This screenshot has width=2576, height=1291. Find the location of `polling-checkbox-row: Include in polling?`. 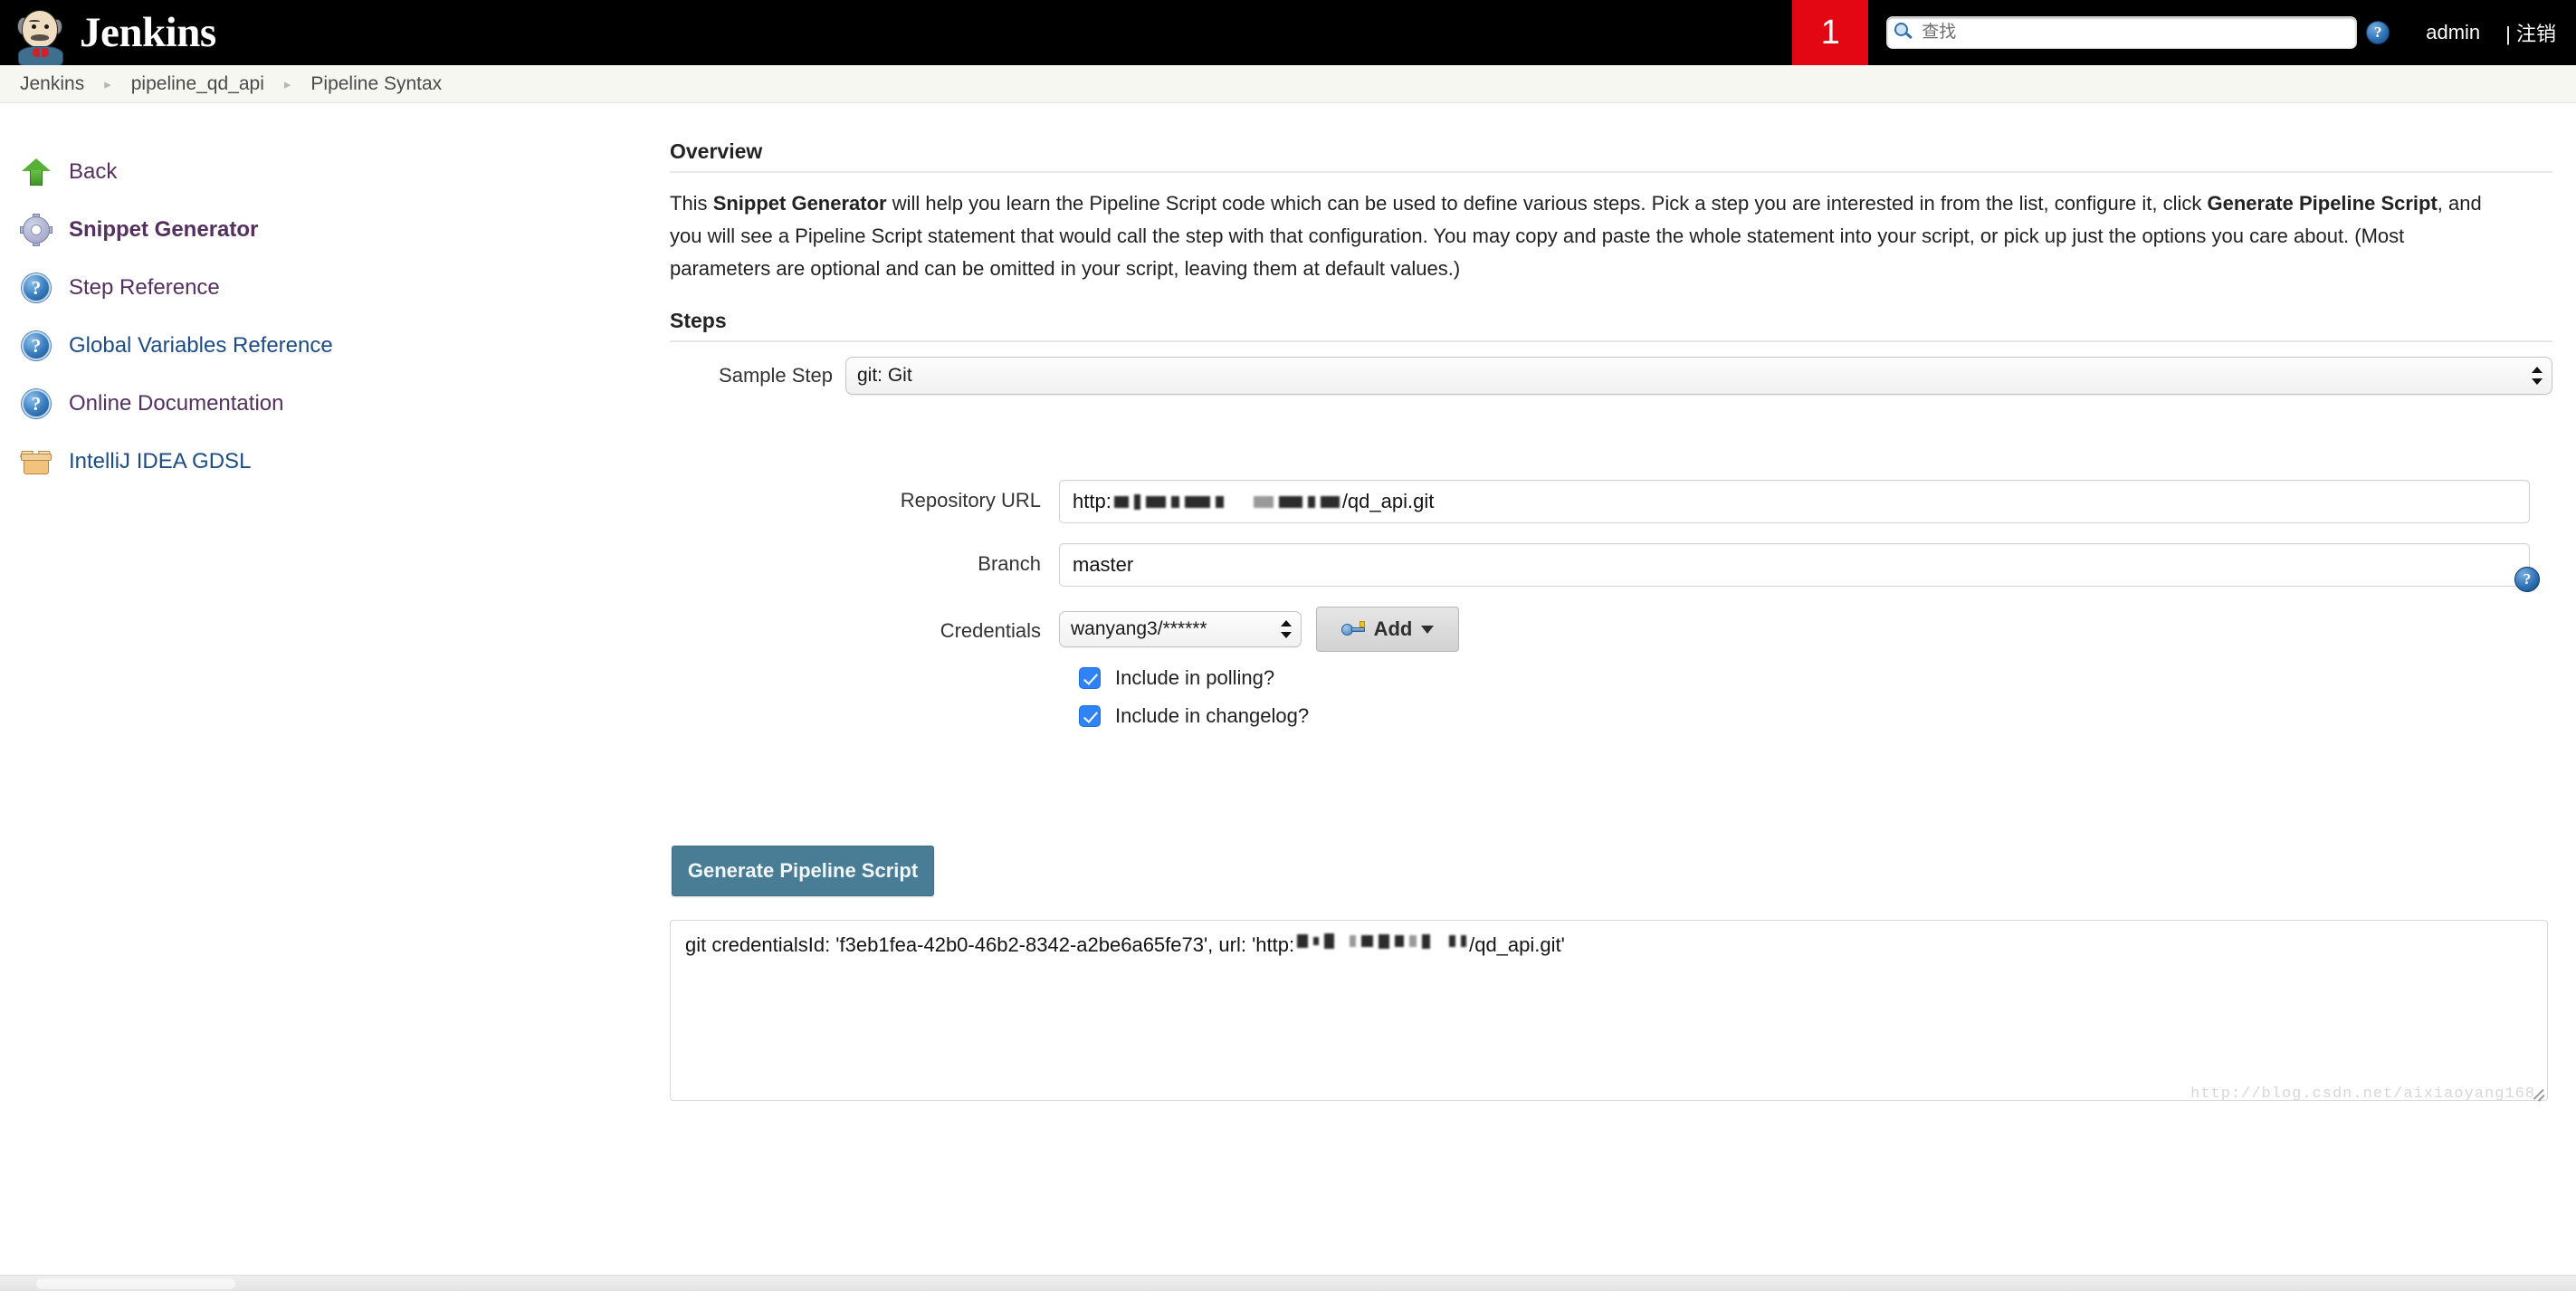

polling-checkbox-row: Include in polling? is located at coordinates (1816, 678).